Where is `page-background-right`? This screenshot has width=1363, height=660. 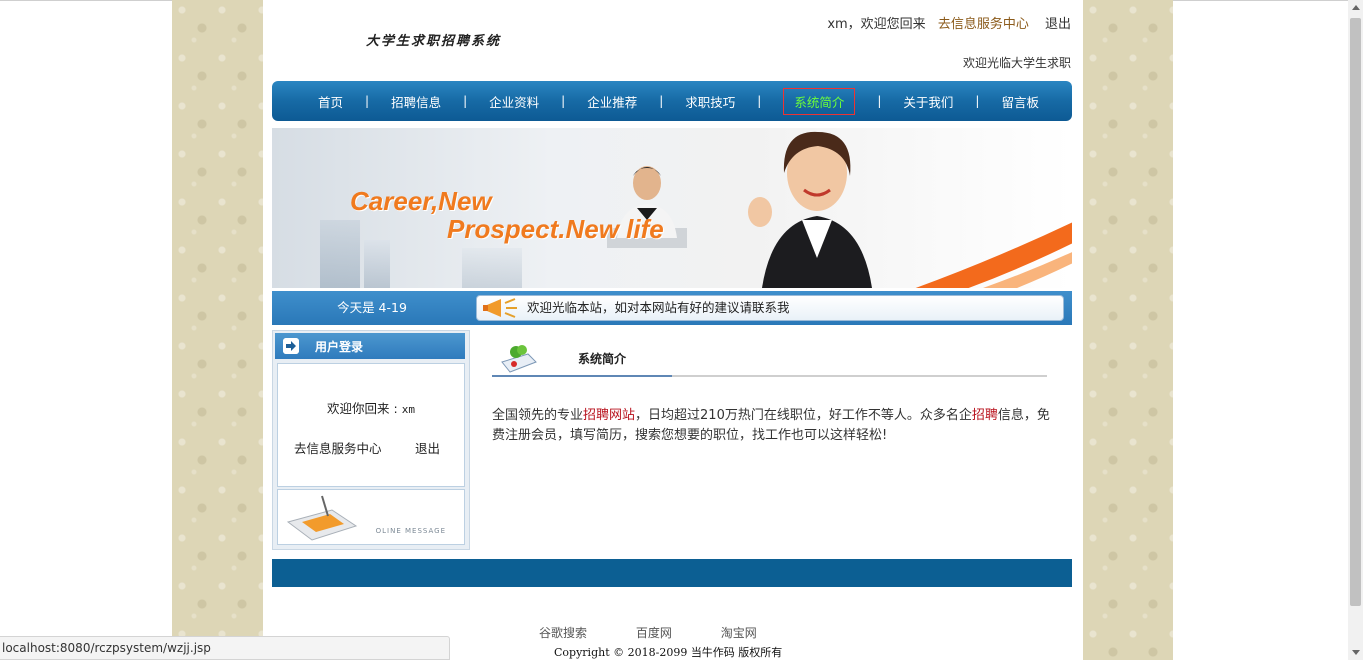
page-background-right is located at coordinates (1128, 330).